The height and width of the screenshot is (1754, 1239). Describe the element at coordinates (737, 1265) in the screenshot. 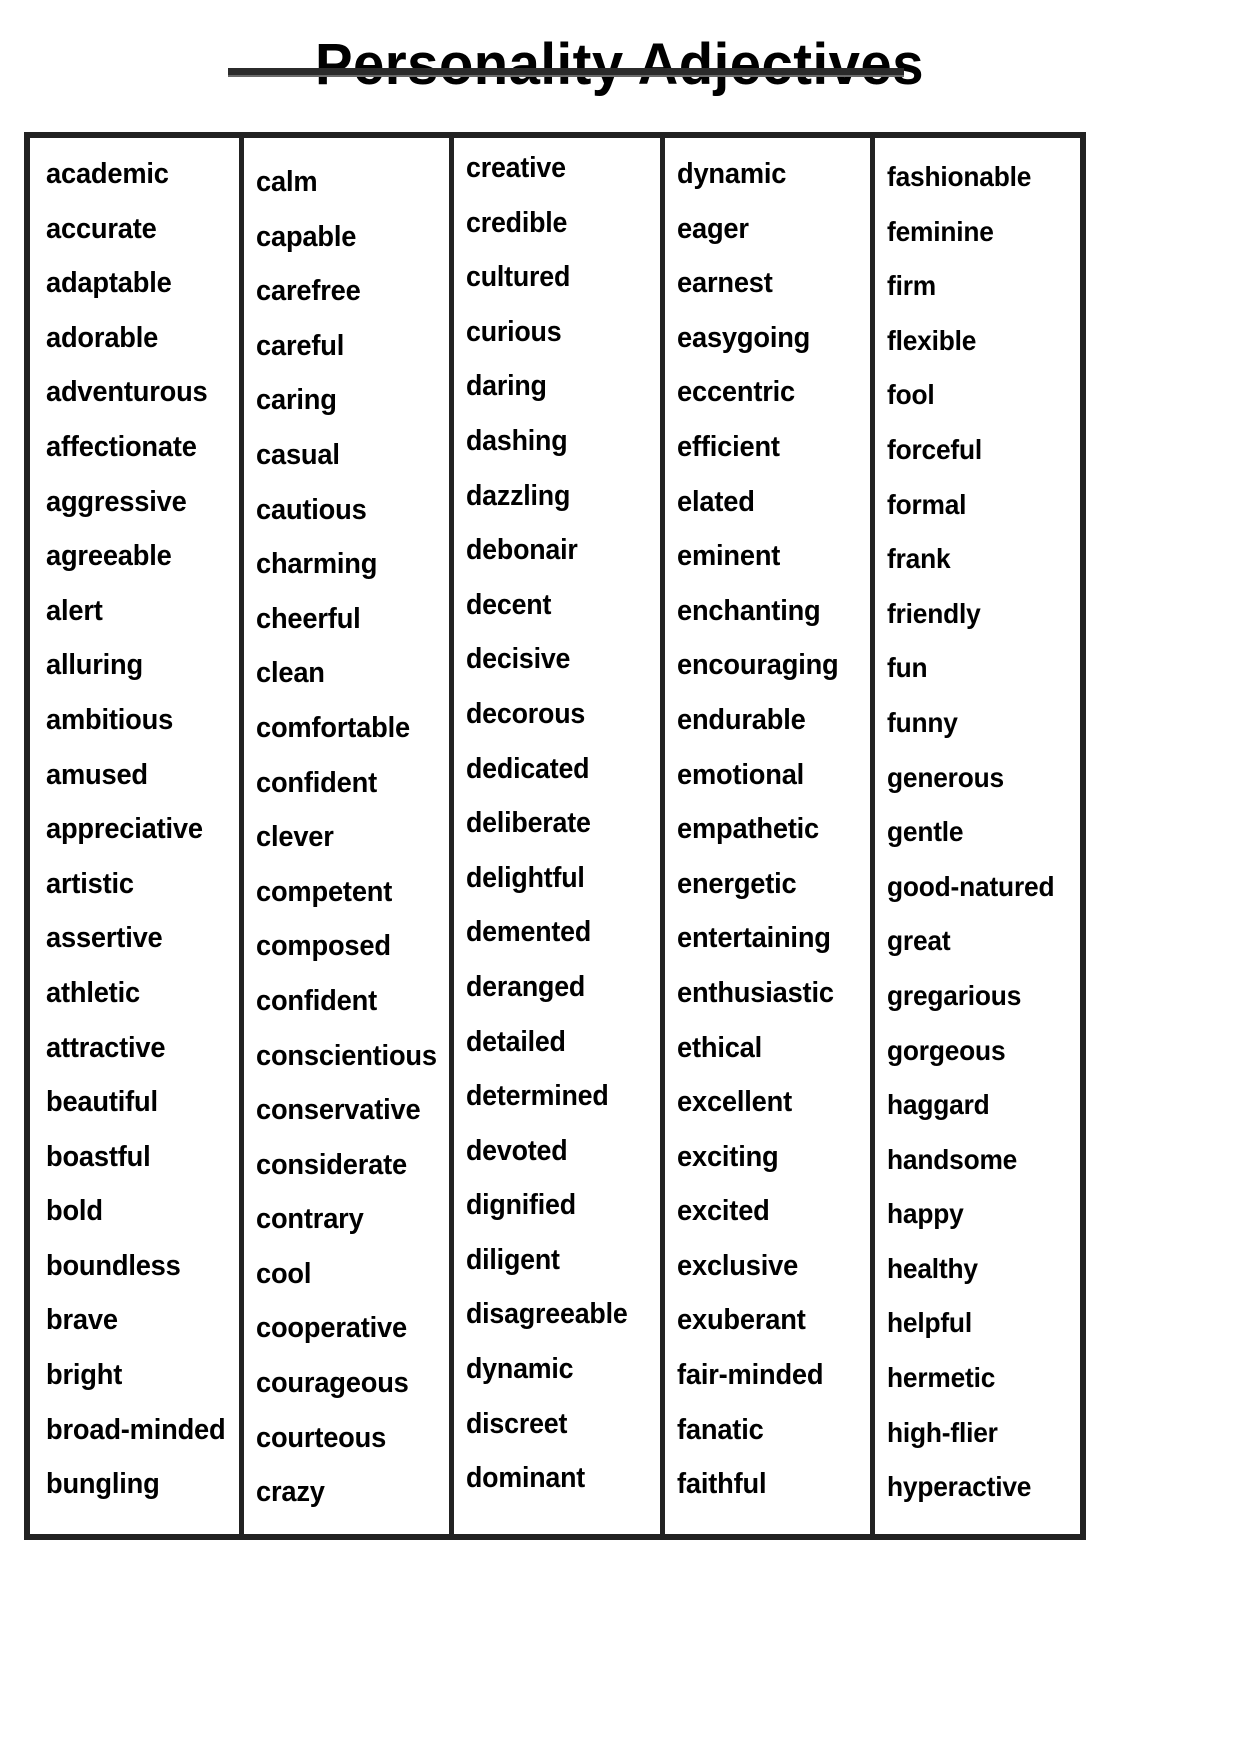

I see `list-item: exclusive` at that location.